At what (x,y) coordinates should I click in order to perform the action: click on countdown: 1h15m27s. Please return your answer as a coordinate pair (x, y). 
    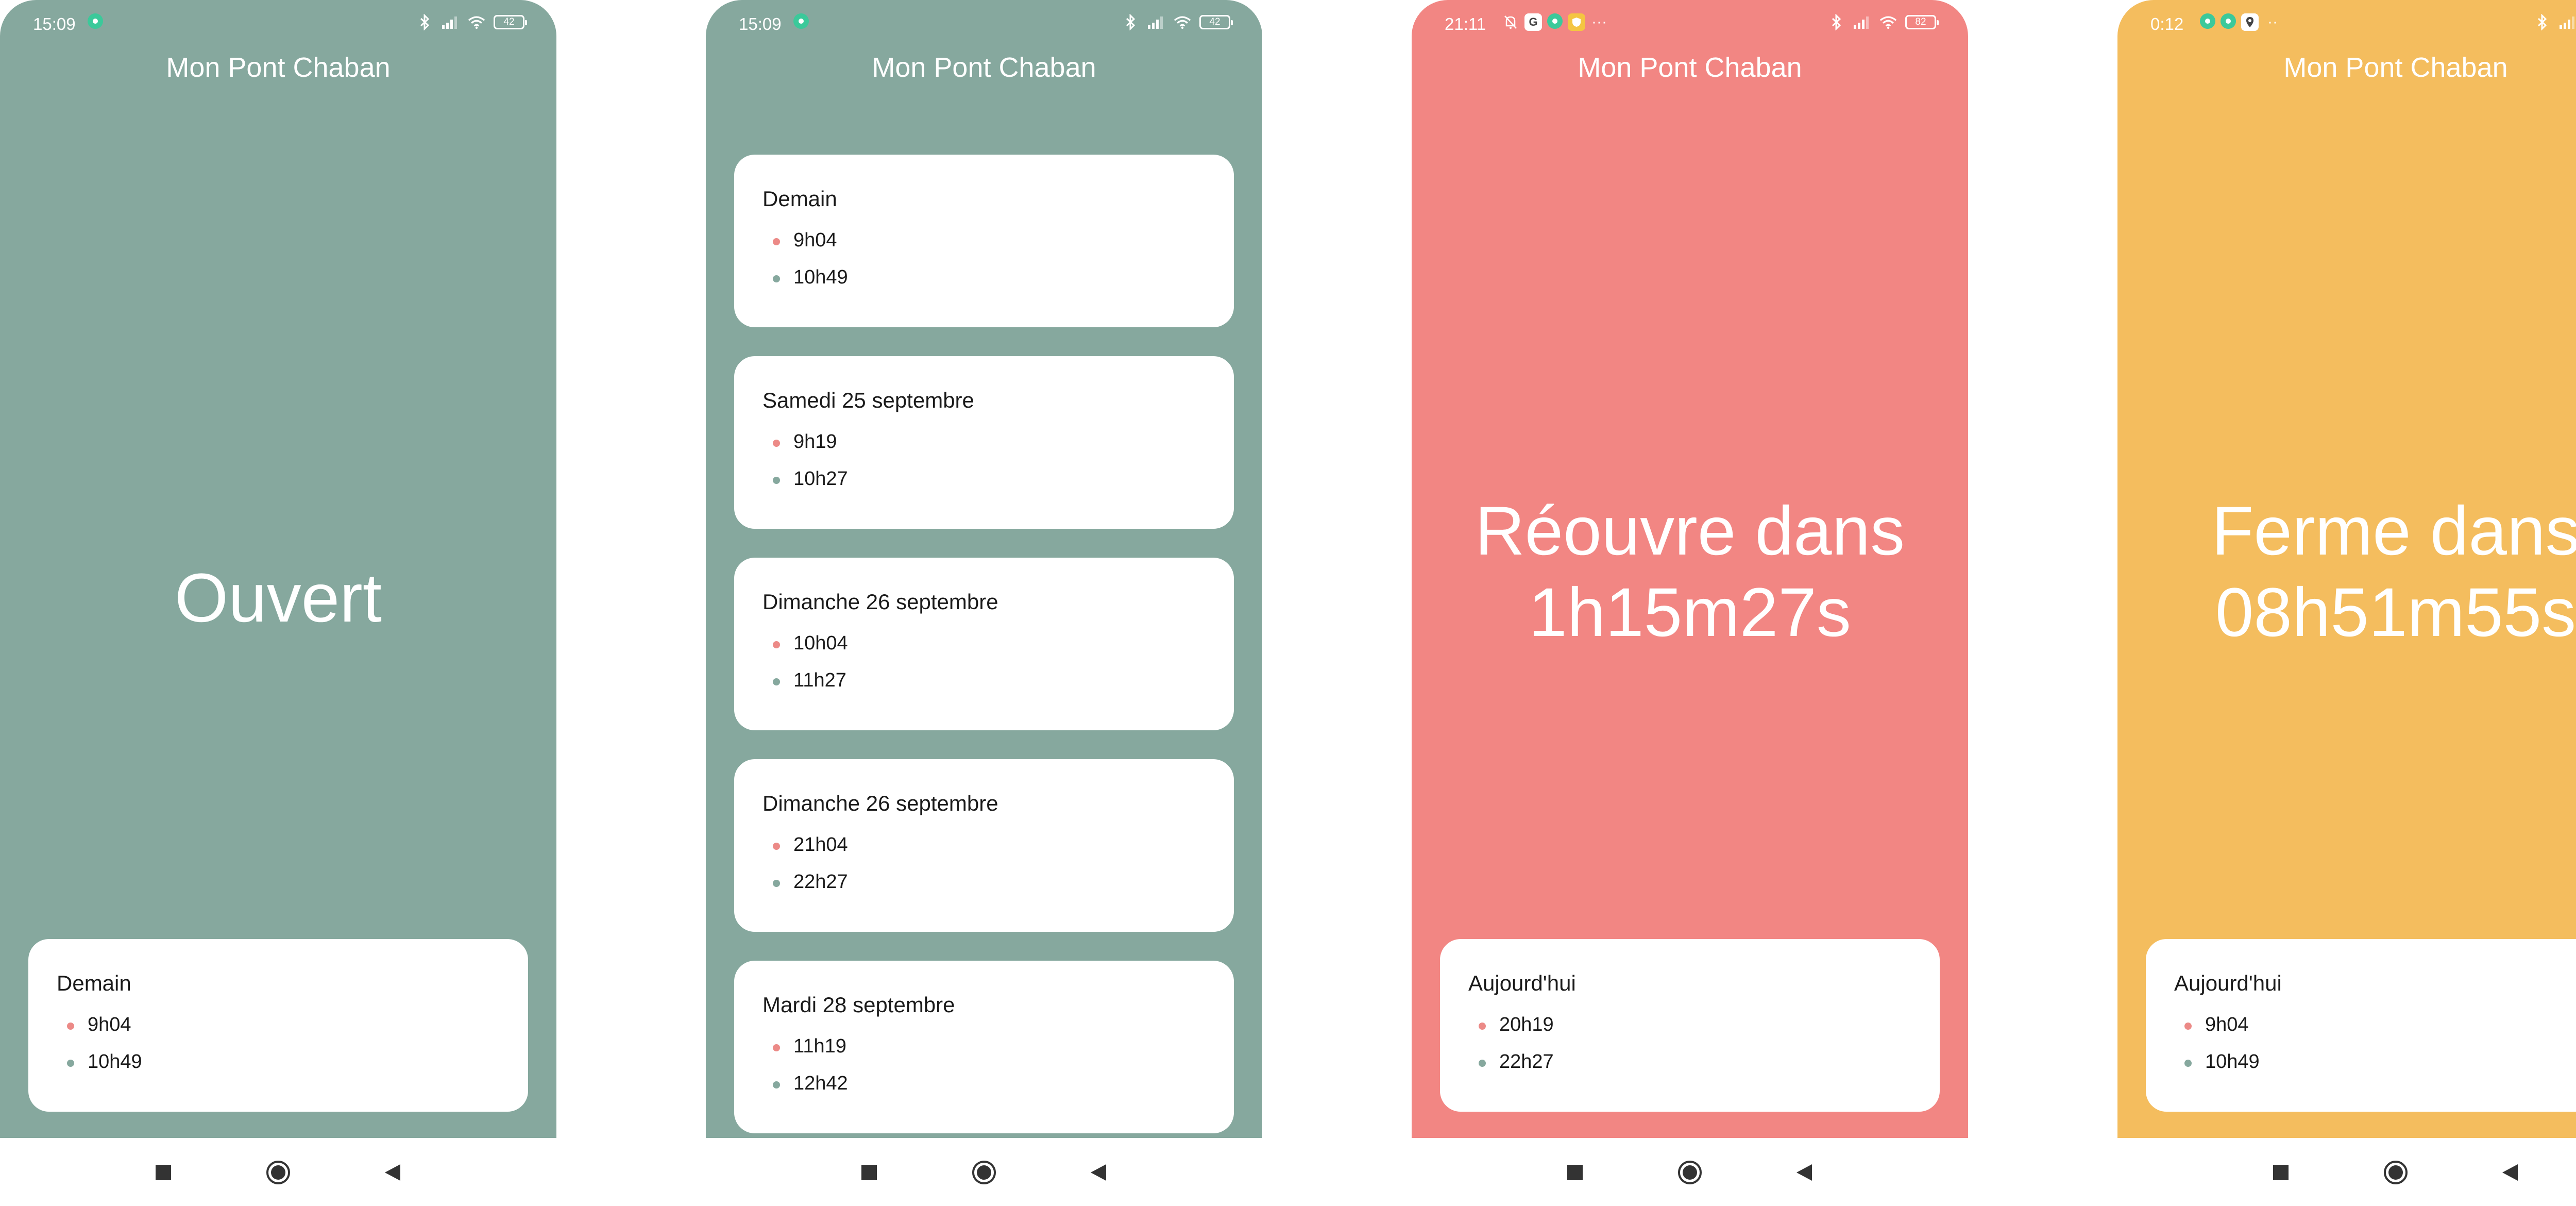
    Looking at the image, I should click on (1690, 612).